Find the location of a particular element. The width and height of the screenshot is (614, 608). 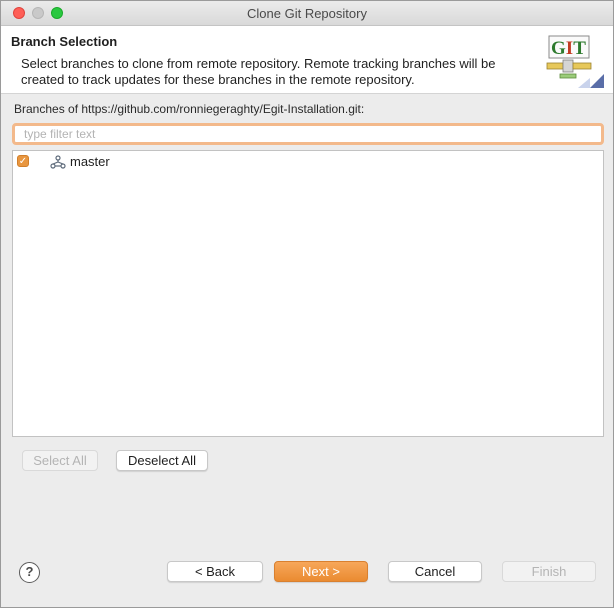

branch-checkbox-master: ✓ is located at coordinates (23, 161).